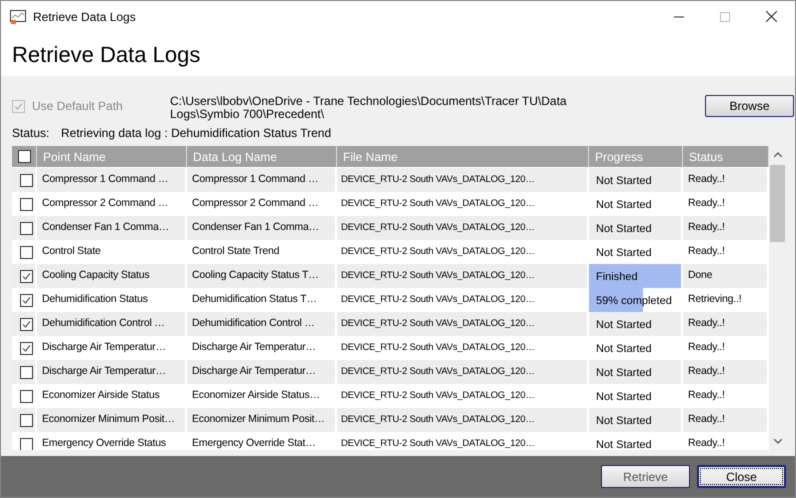 Image resolution: width=796 pixels, height=498 pixels. What do you see at coordinates (196, 133) in the screenshot?
I see `status-text: Retrieving data log : Dehumidification Status Trend` at bounding box center [196, 133].